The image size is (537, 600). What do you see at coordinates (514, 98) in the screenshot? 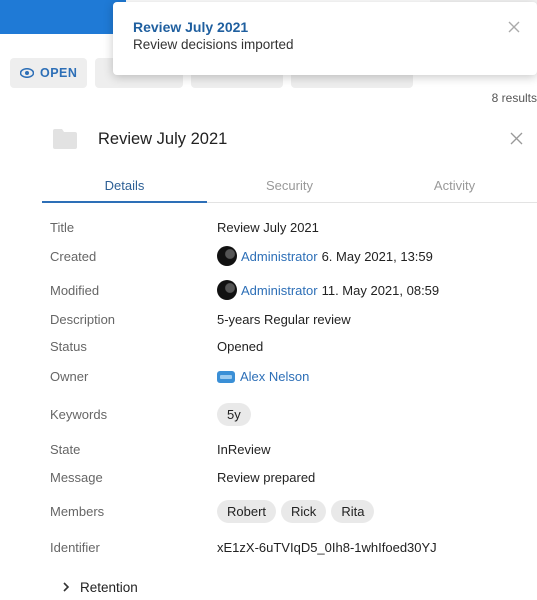
I see `results-count: 8 results` at bounding box center [514, 98].